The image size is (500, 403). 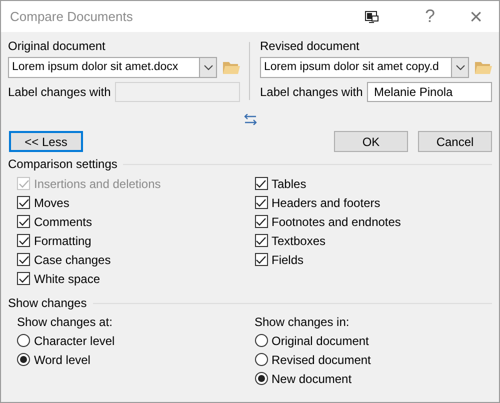 I want to click on radio-label: Word level, so click(x=62, y=359).